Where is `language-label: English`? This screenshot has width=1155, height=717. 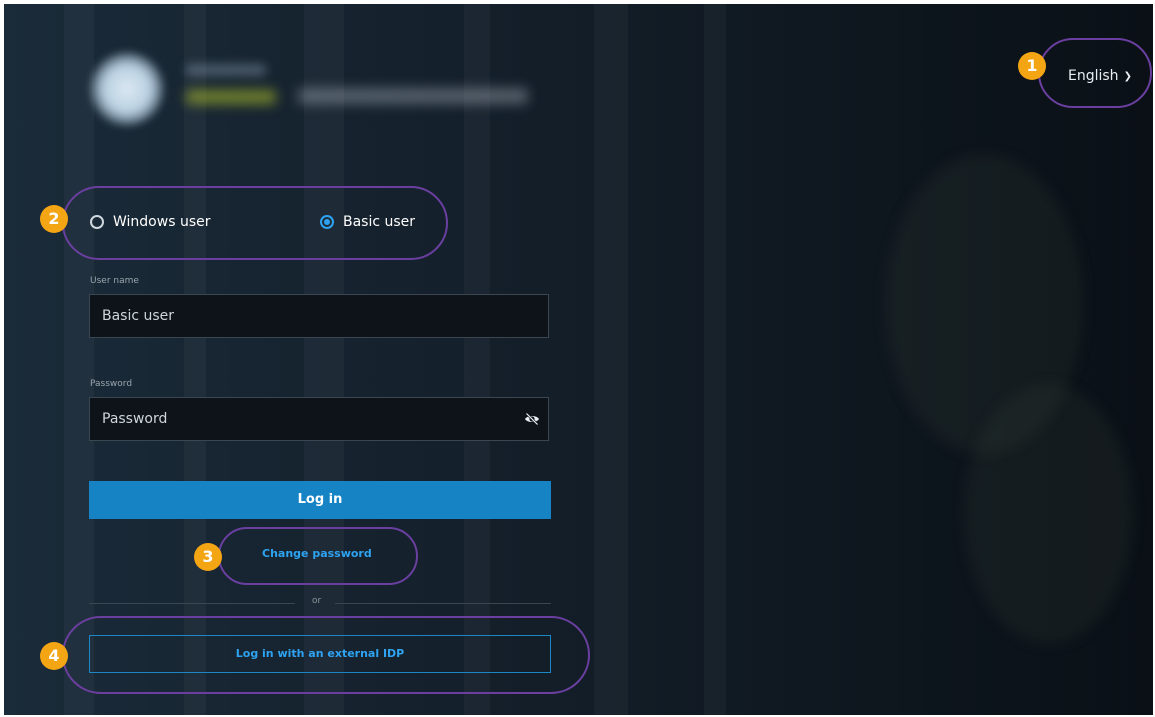 language-label: English is located at coordinates (1093, 76).